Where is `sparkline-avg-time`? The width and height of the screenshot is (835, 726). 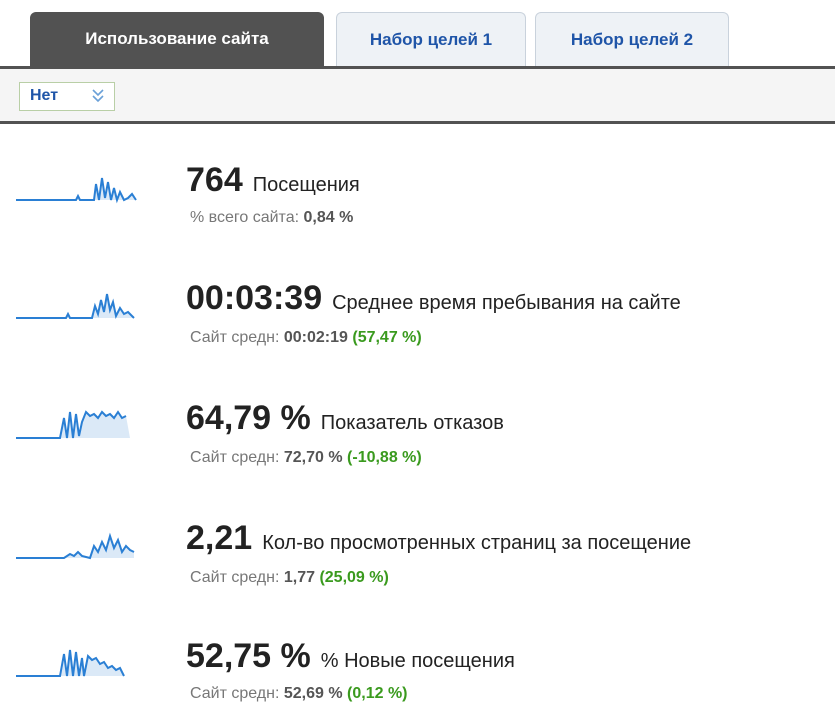
sparkline-avg-time is located at coordinates (91, 302).